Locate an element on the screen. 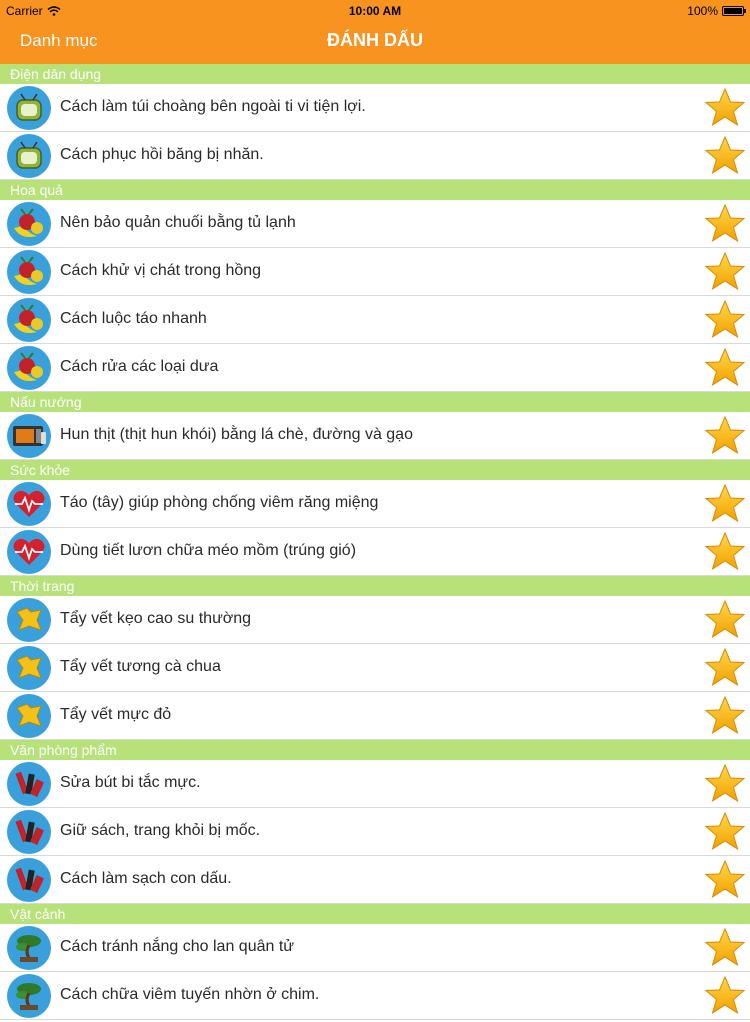 This screenshot has height=1022, width=750. list-item: Cách rửa các loại dưa is located at coordinates (375, 368).